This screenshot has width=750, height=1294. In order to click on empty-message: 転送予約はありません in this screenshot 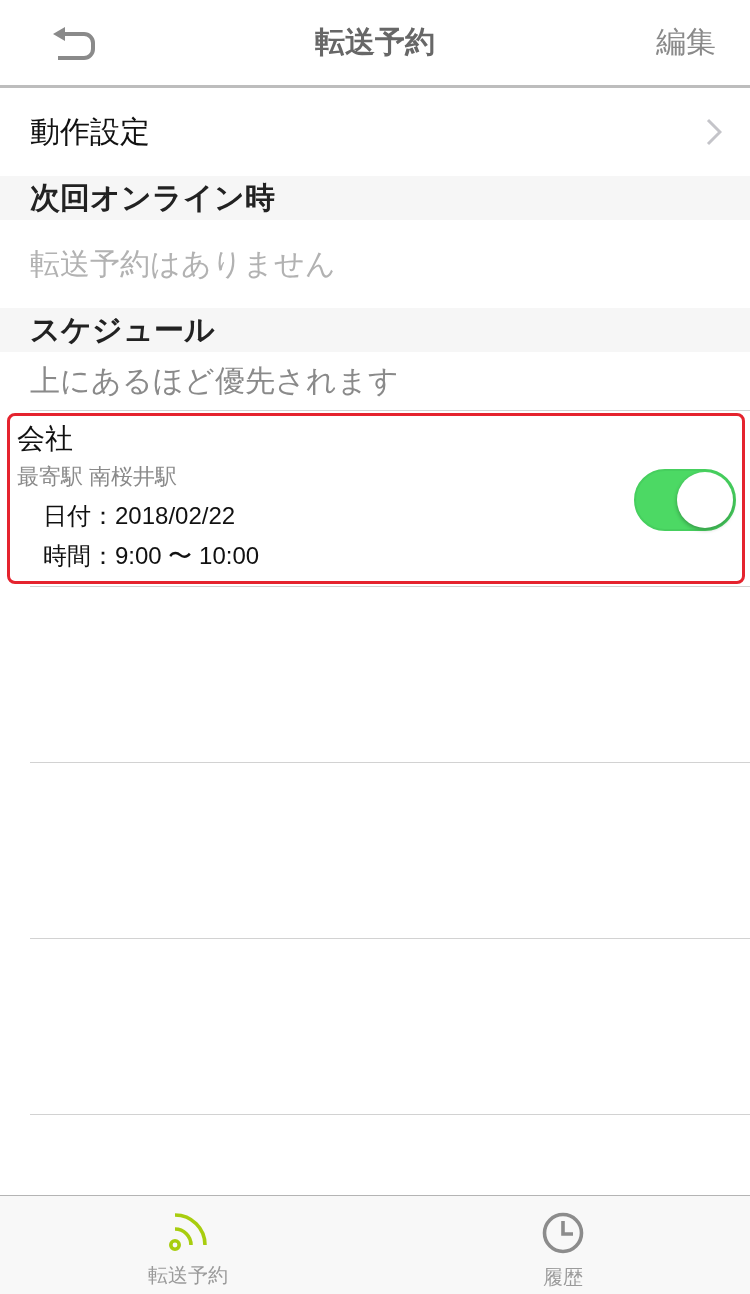, I will do `click(183, 263)`.